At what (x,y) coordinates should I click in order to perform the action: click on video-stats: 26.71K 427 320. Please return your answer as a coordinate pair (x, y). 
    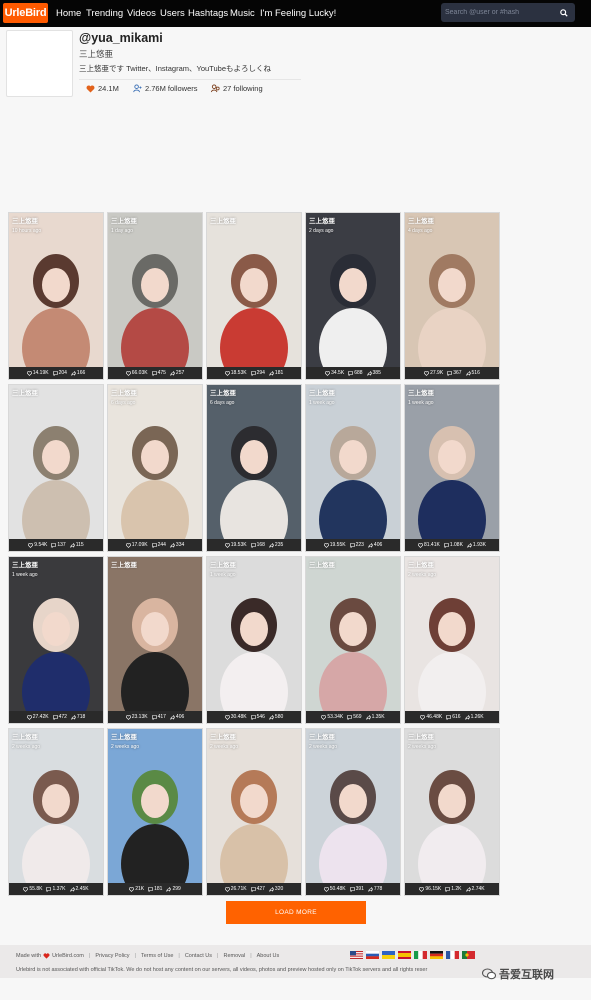
    Looking at the image, I should click on (254, 889).